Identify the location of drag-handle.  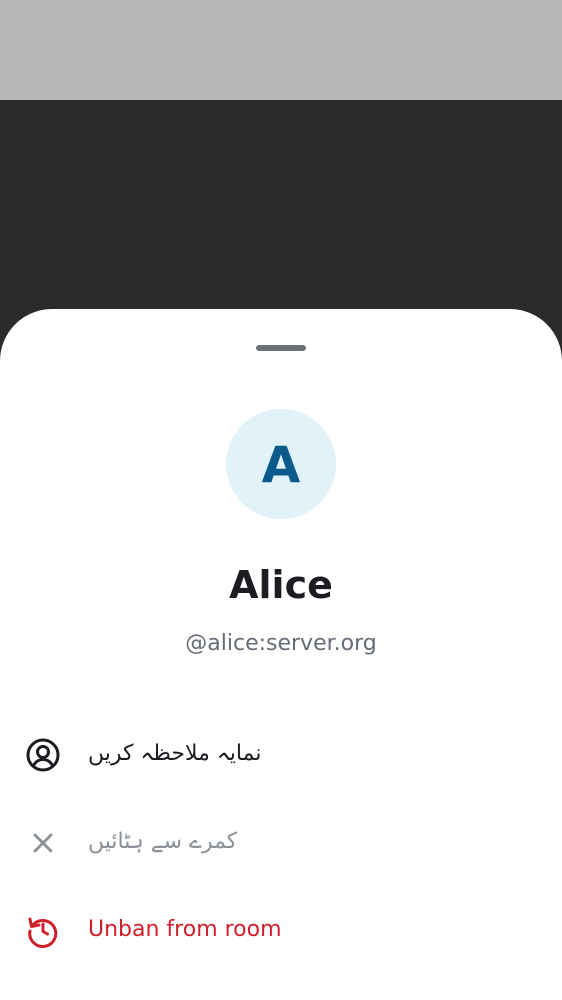
(281, 348).